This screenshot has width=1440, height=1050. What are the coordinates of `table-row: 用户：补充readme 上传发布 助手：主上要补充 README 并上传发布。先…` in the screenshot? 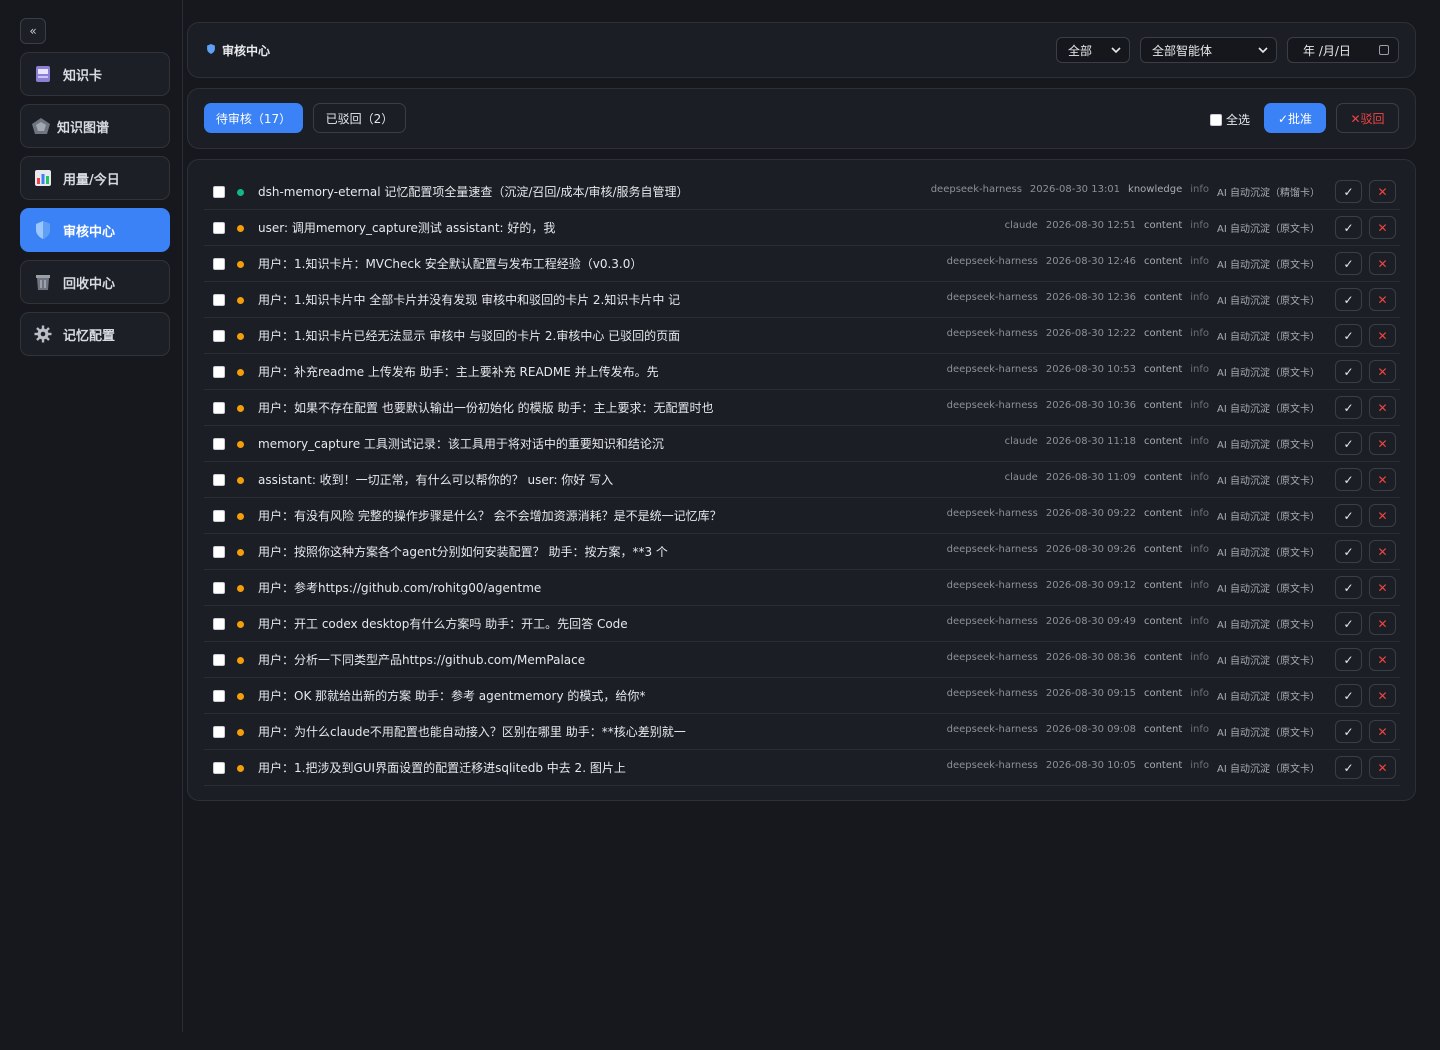 It's located at (802, 372).